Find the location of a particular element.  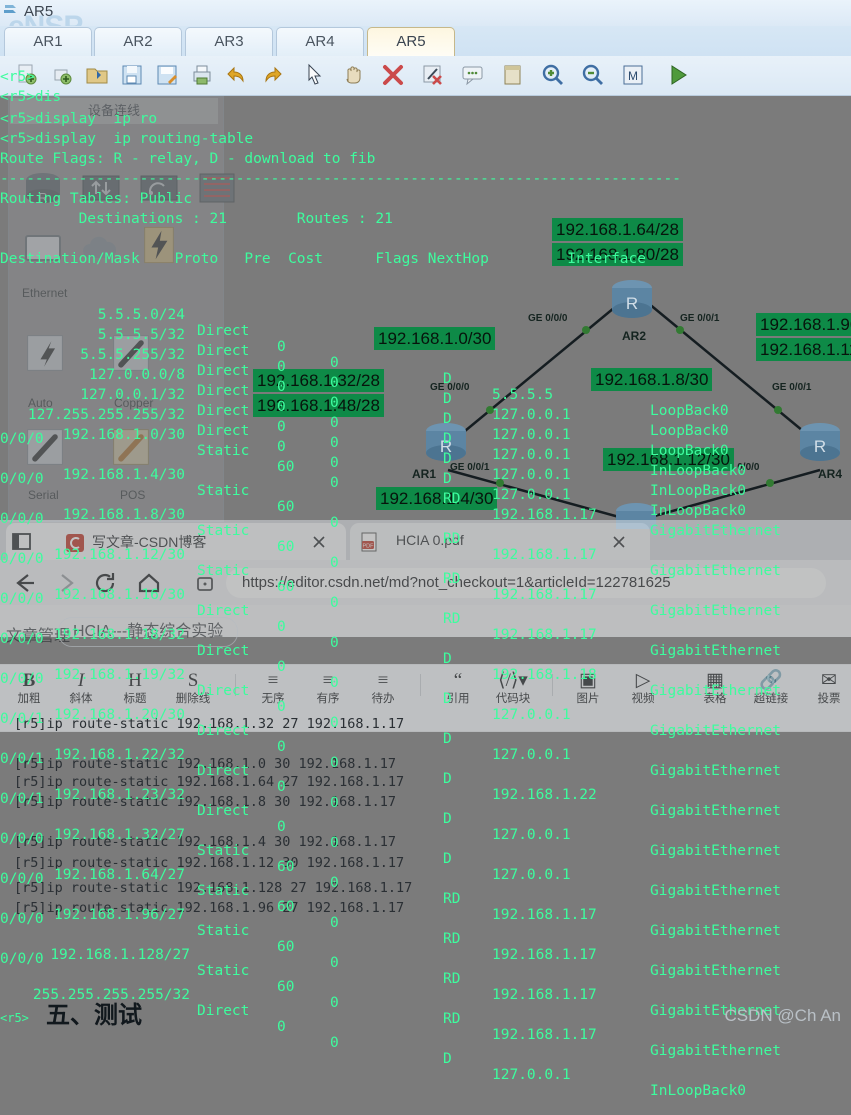

redo-icon is located at coordinates (272, 75).